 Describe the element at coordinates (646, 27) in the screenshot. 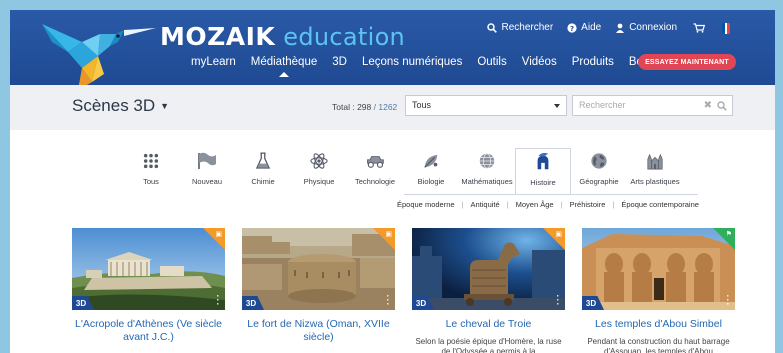

I see `login-link: Connexion` at that location.